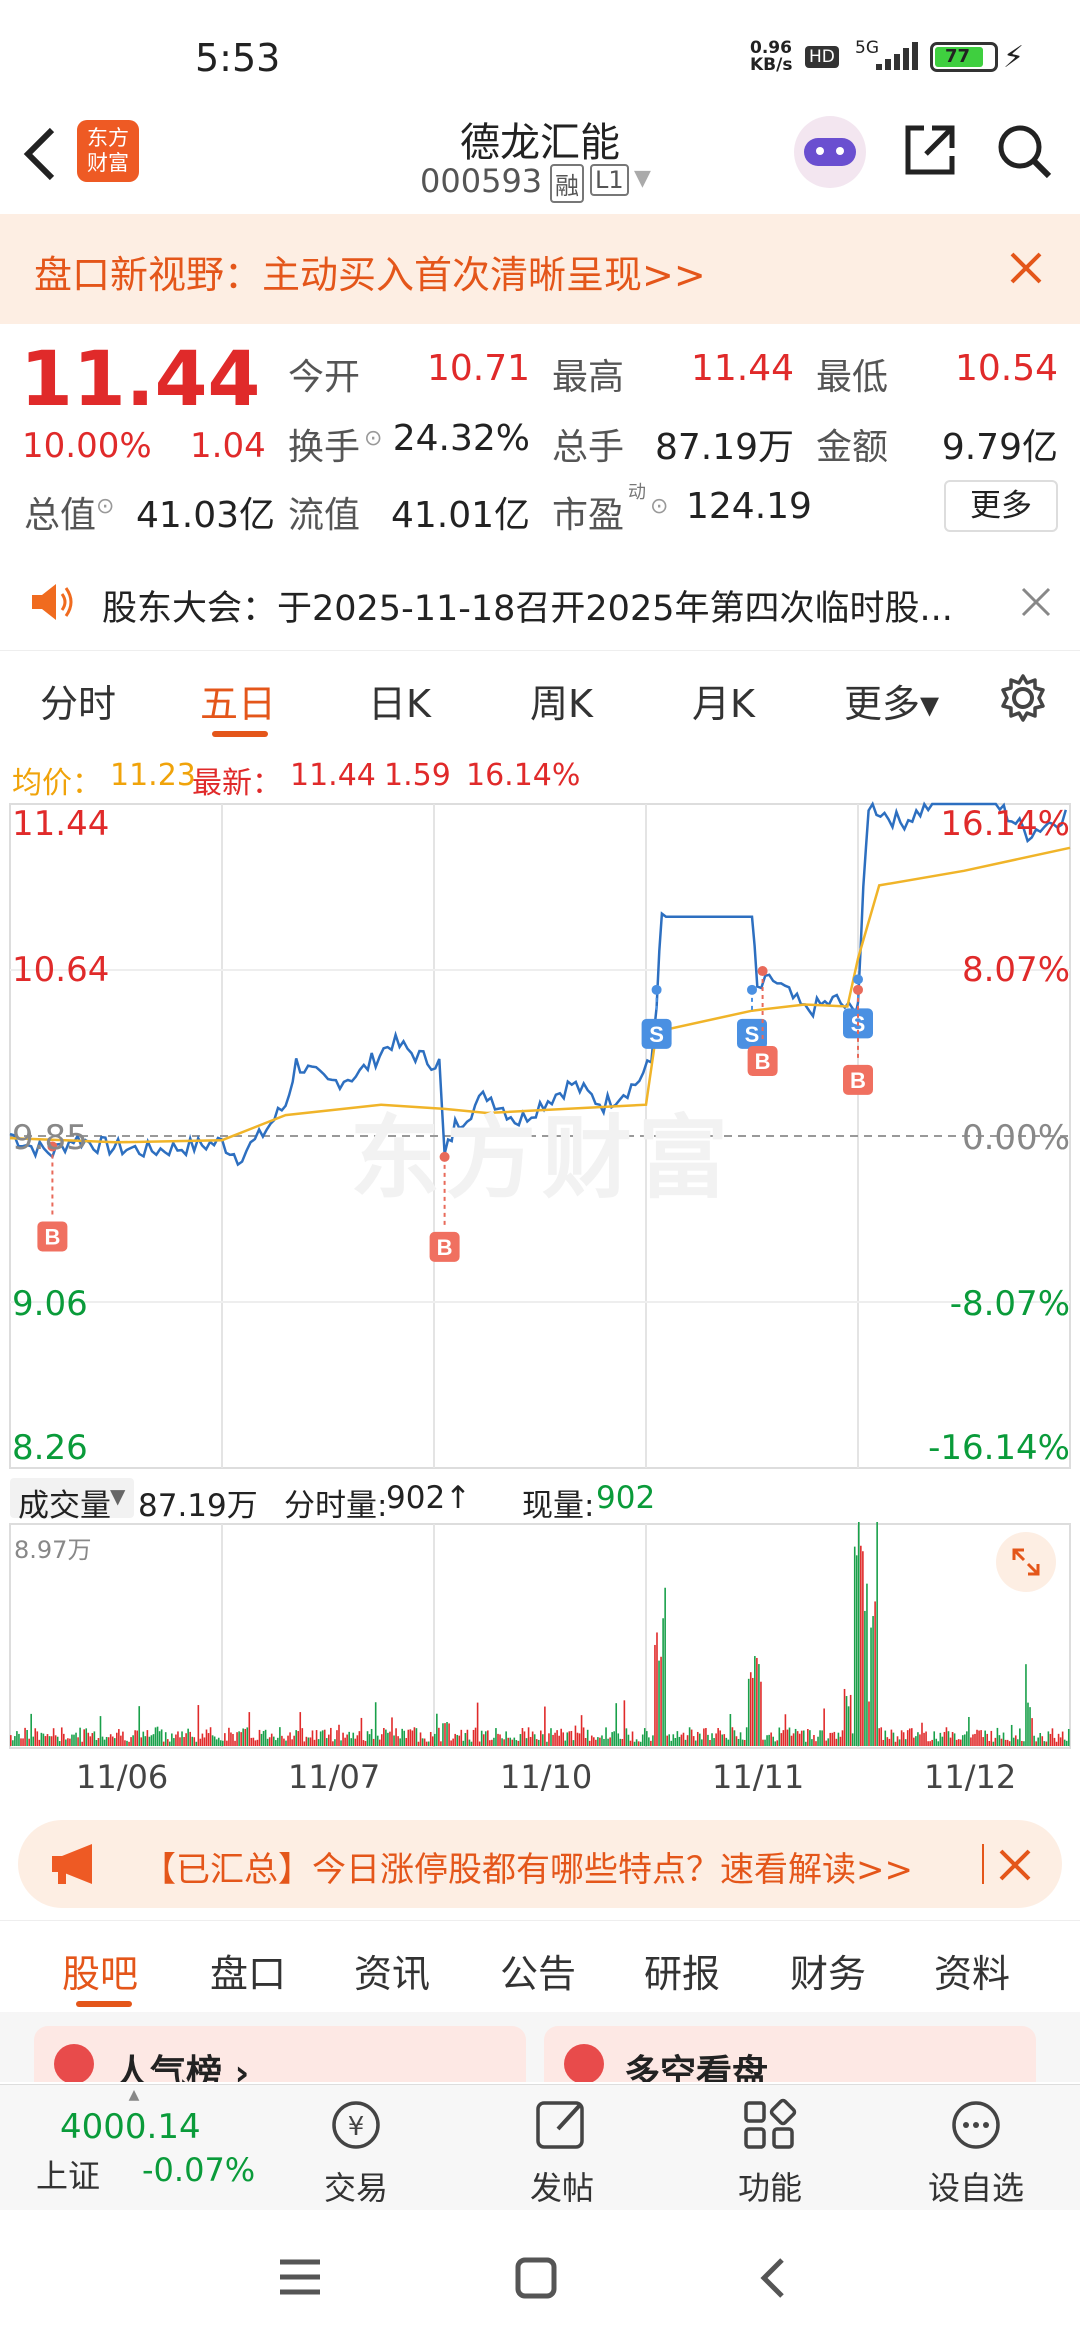 The width and height of the screenshot is (1080, 2340). Describe the element at coordinates (976, 2152) in the screenshot. I see `nav-add-watchlist: 设自选` at that location.